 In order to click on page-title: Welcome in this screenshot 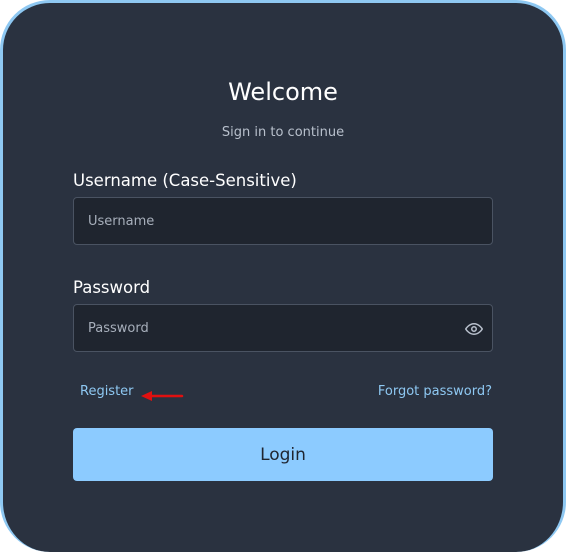, I will do `click(283, 92)`.